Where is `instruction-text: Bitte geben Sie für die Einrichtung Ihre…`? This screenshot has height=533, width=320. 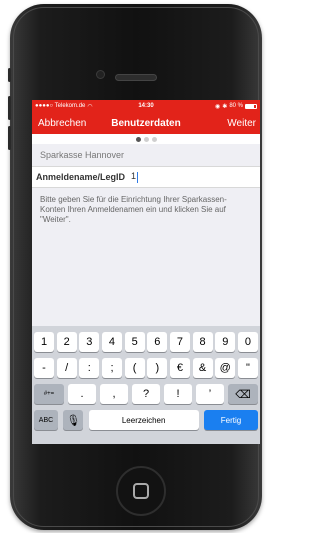
instruction-text: Bitte geben Sie für die Einrichtung Ihre… is located at coordinates (133, 209).